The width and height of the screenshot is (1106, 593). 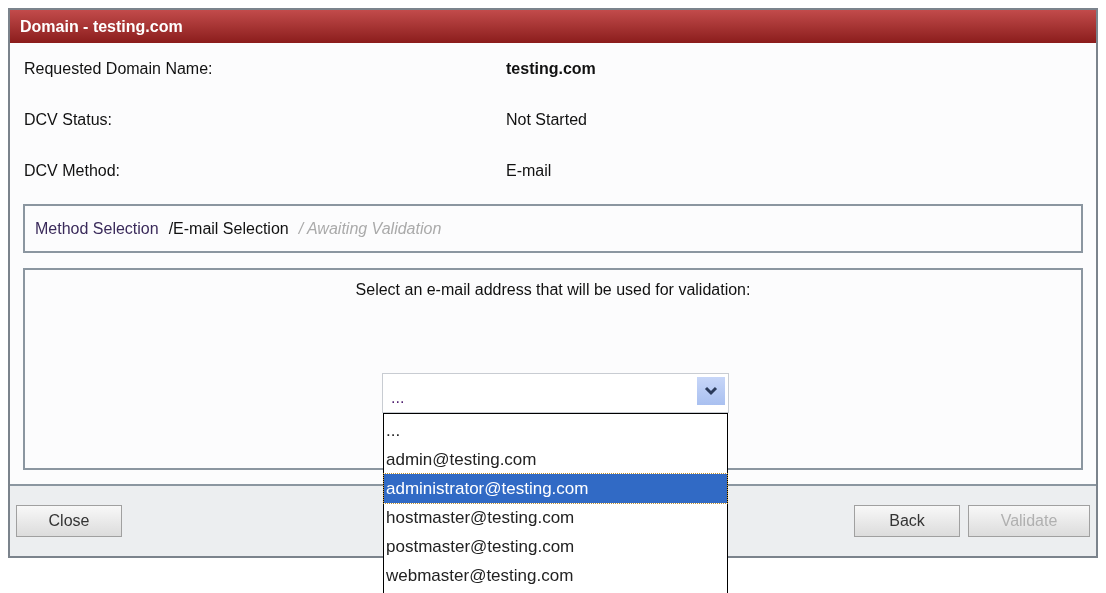 I want to click on dialog-button: Close, so click(x=69, y=521).